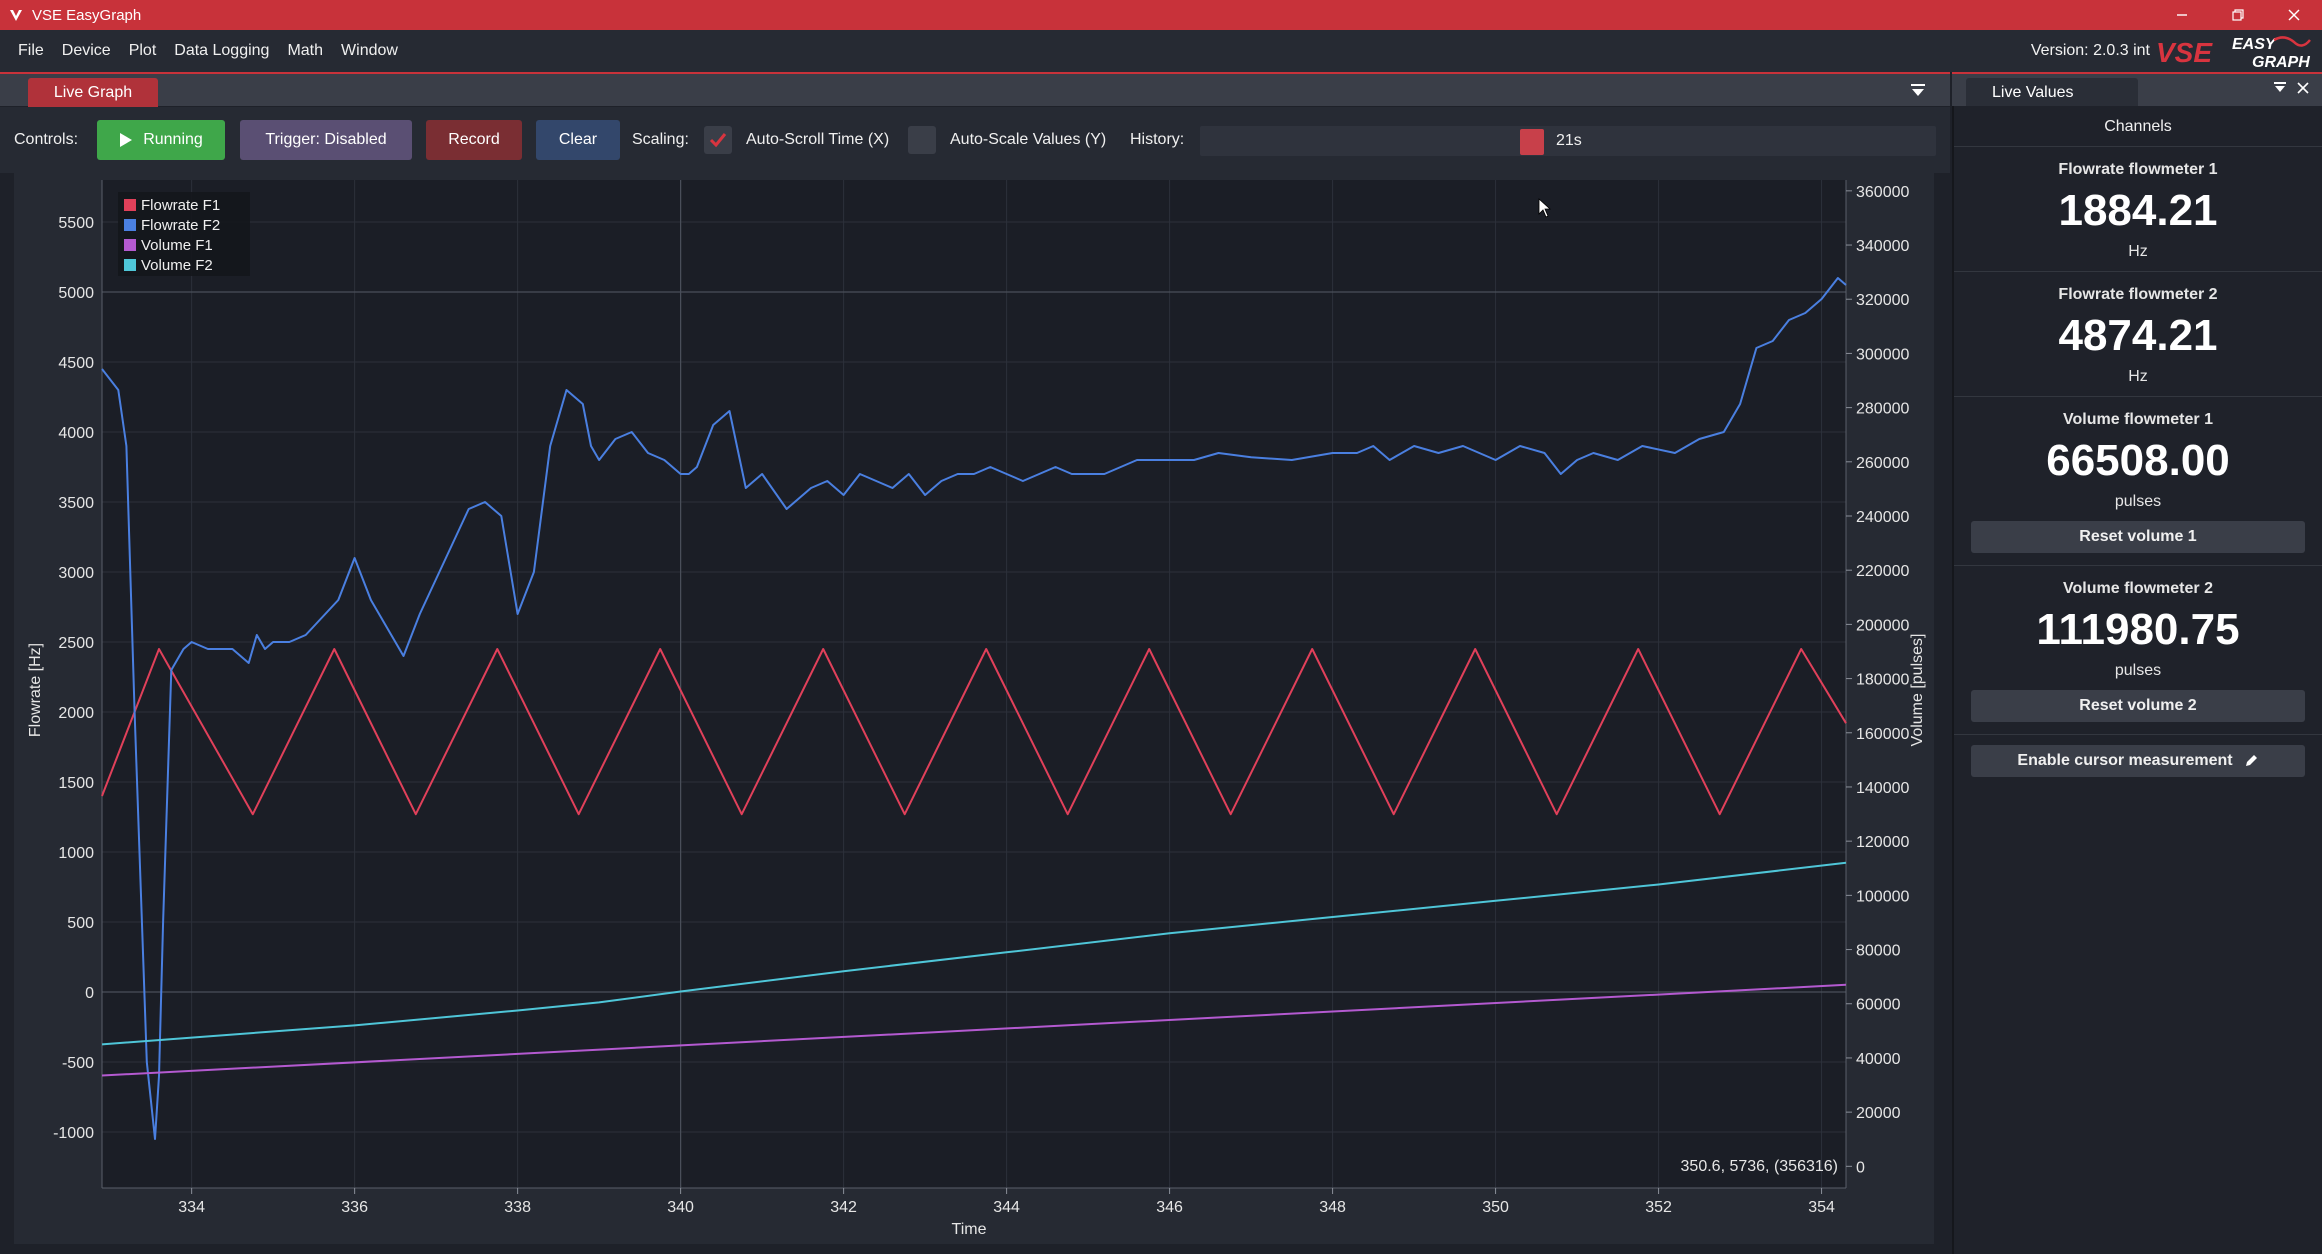 The height and width of the screenshot is (1254, 2322). What do you see at coordinates (1882, 896) in the screenshot?
I see `y2-tick-label: 100000` at bounding box center [1882, 896].